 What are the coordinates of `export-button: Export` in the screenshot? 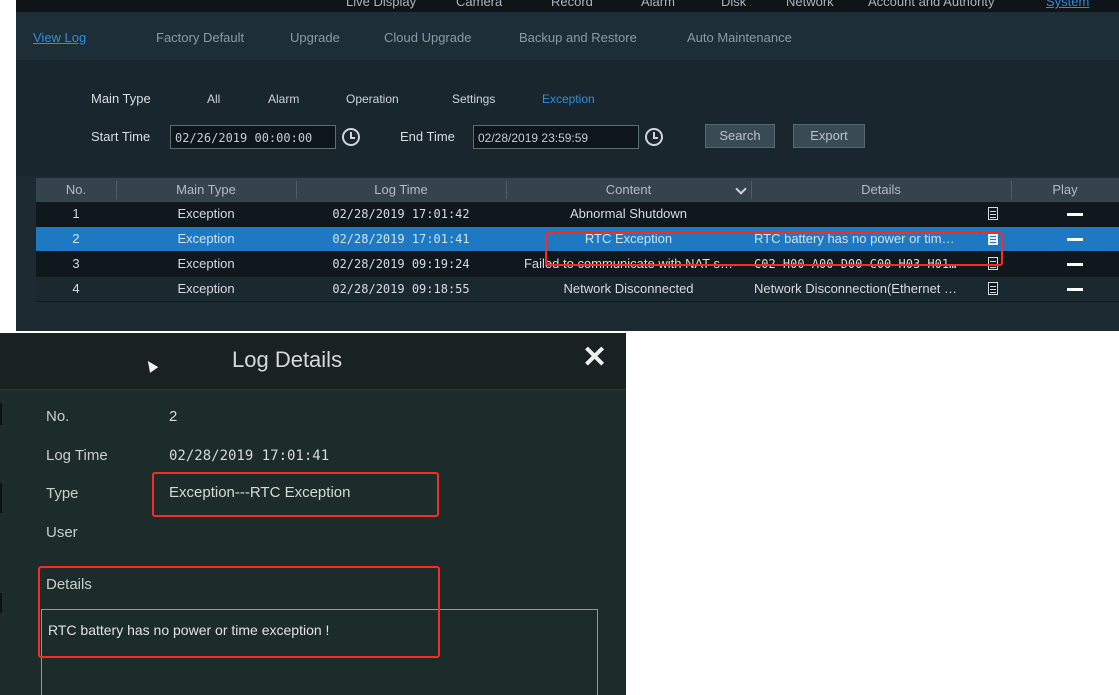 It's located at (829, 136).